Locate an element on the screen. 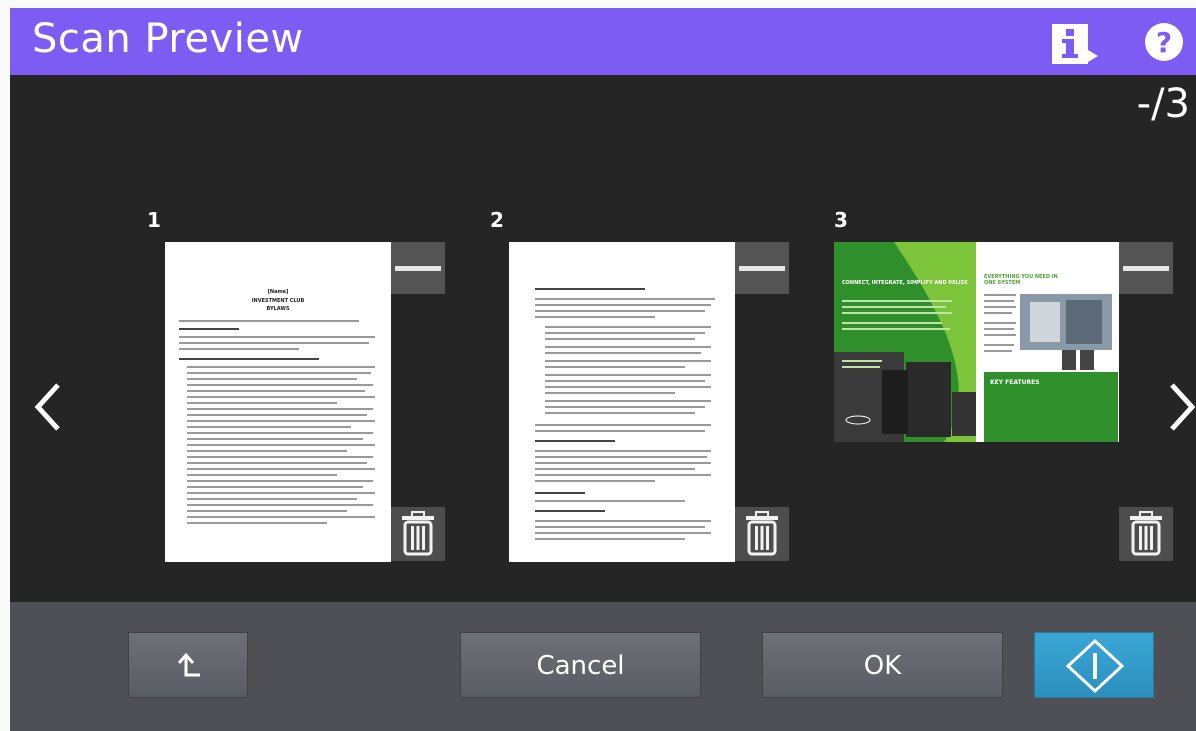 This screenshot has width=1196, height=731. page-number-2: 2 is located at coordinates (497, 220).